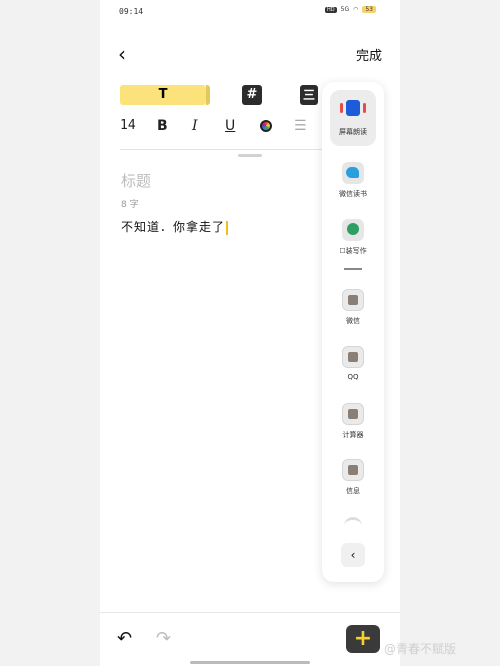 Image resolution: width=500 pixels, height=666 pixels. Describe the element at coordinates (345, 9) in the screenshot. I see `signal-icon: 5G` at that location.